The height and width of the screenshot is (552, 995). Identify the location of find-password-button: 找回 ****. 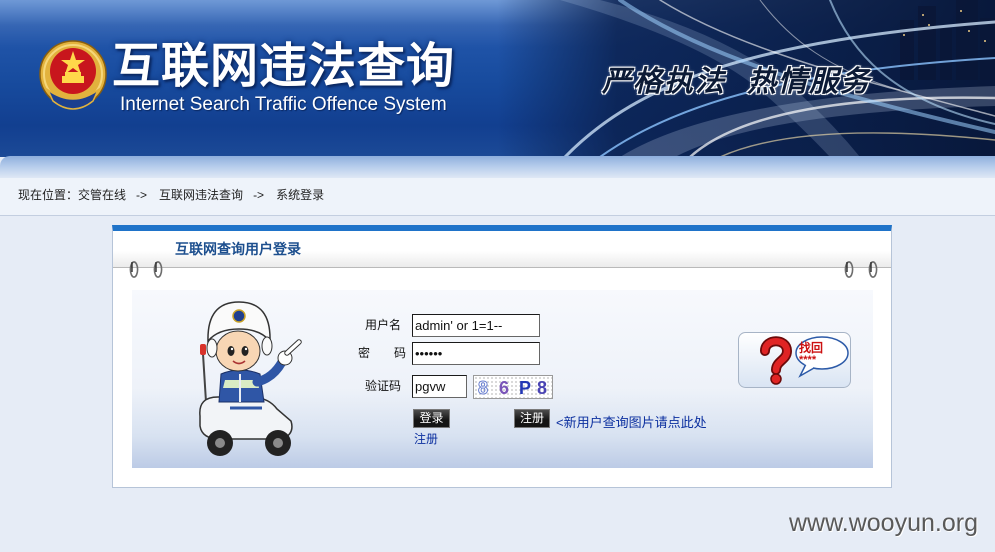
(794, 360).